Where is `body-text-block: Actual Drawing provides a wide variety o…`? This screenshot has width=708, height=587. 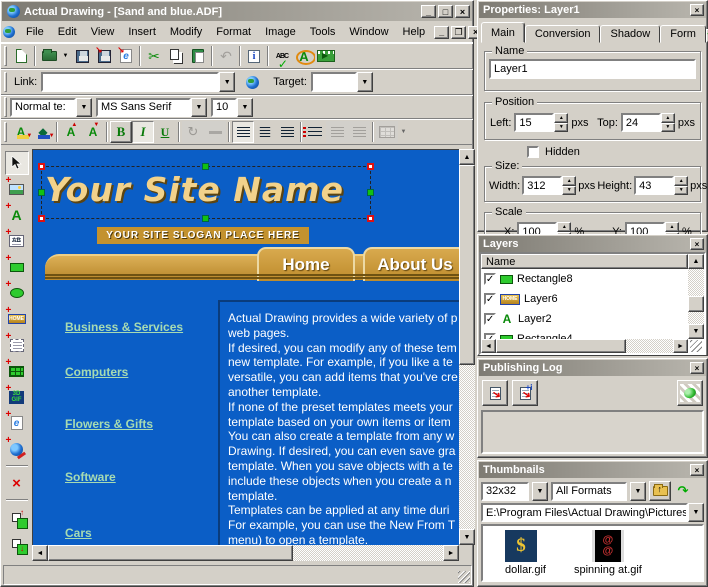
body-text-block: Actual Drawing provides a wide variety o… is located at coordinates (338, 422).